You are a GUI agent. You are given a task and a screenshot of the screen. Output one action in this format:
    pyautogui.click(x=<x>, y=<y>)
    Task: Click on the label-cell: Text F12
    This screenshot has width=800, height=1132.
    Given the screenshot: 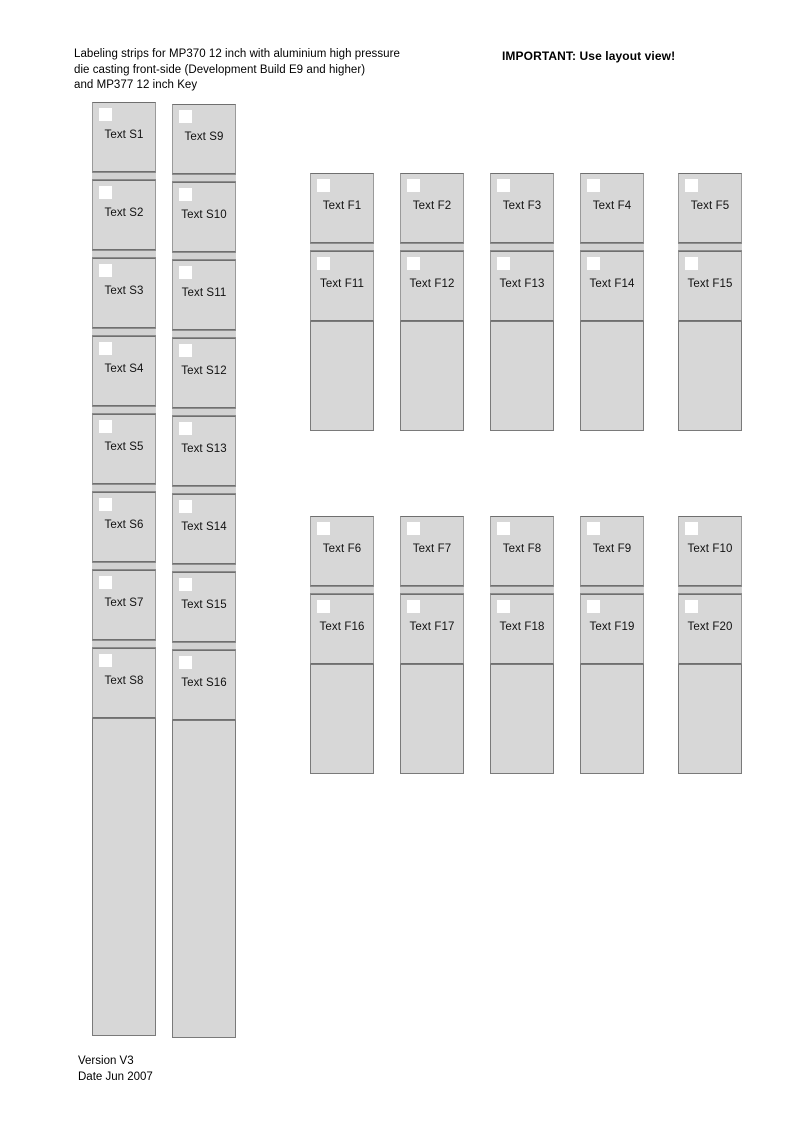 What is the action you would take?
    pyautogui.click(x=432, y=286)
    